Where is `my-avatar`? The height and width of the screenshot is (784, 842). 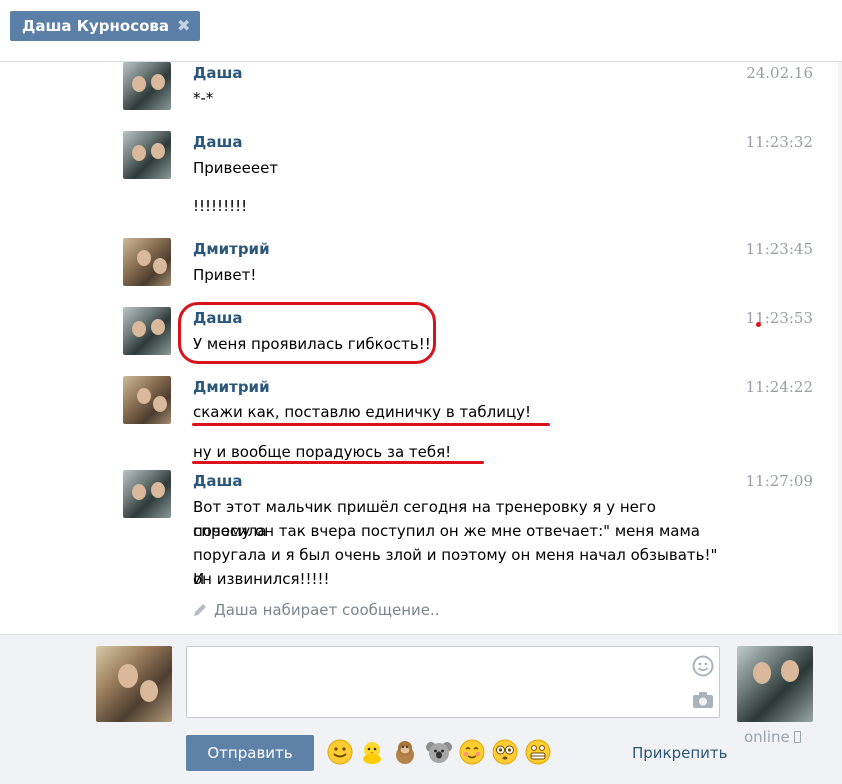 my-avatar is located at coordinates (134, 684).